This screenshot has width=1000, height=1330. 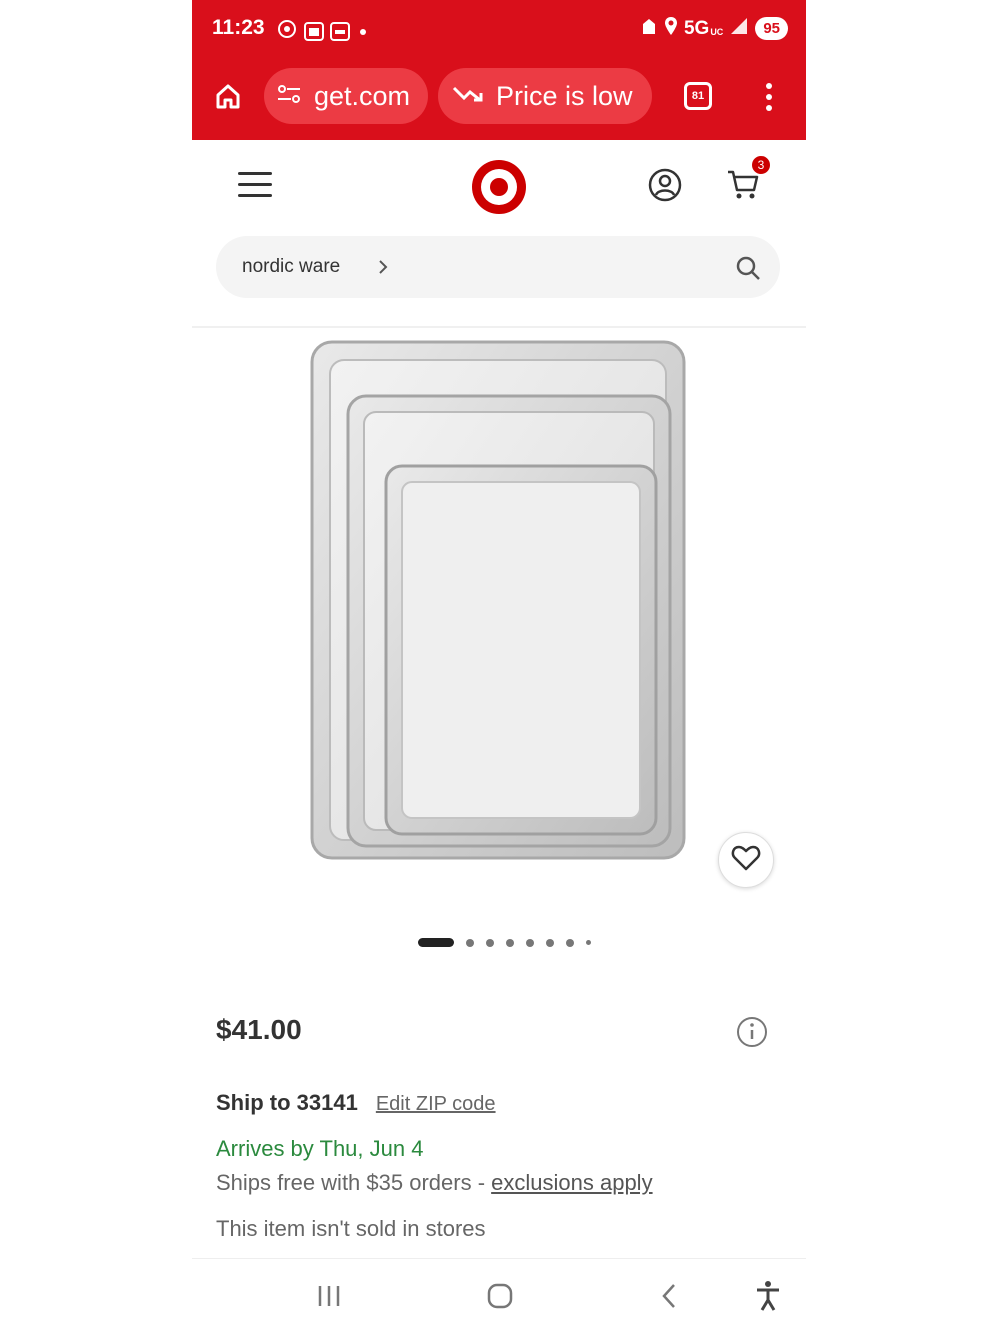 I want to click on ship-to-row: Ship to 33141 Edit ZIP code, so click(x=356, y=1103).